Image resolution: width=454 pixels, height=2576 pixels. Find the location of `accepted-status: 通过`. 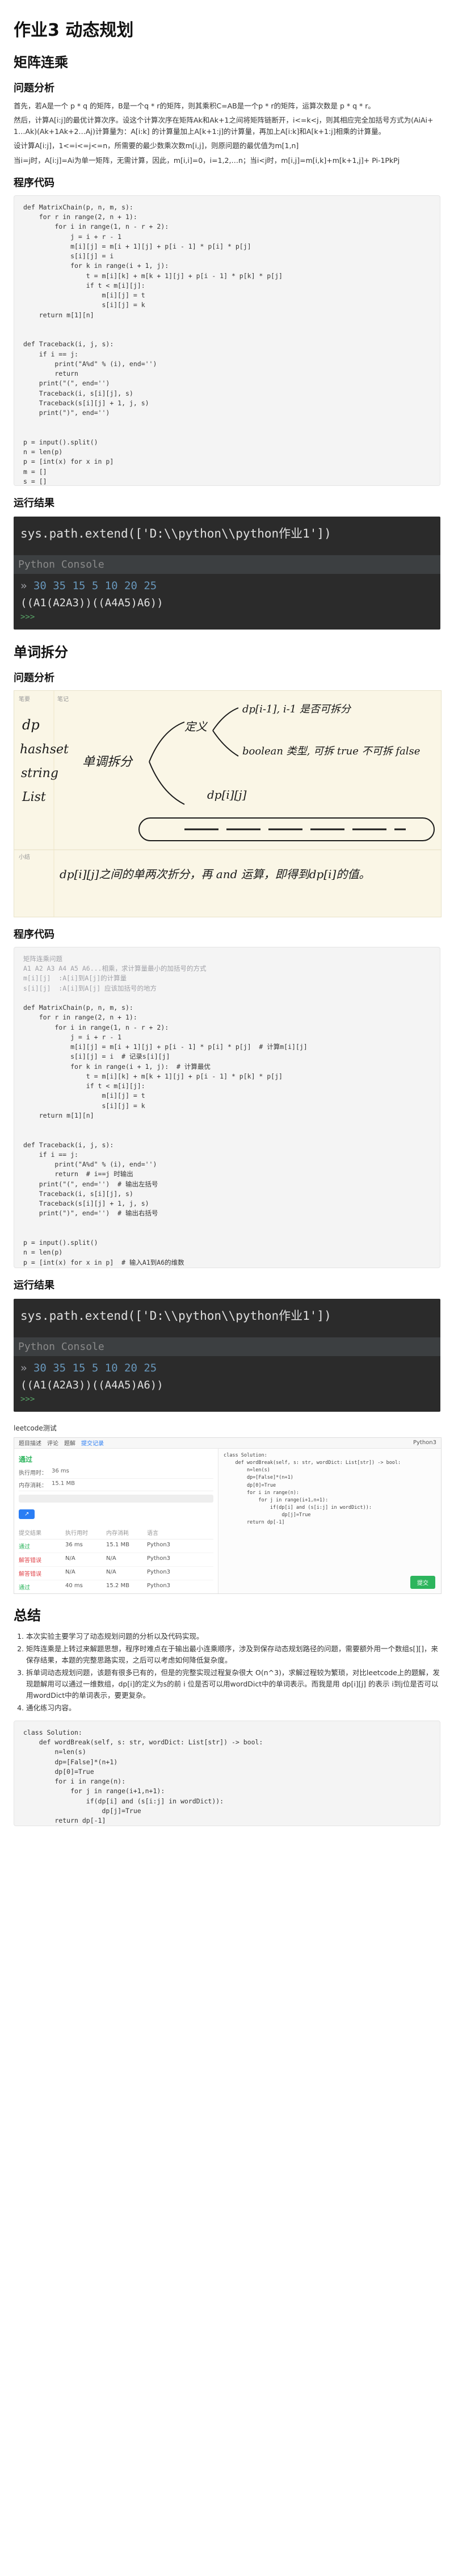

accepted-status: 通过 is located at coordinates (26, 1459).